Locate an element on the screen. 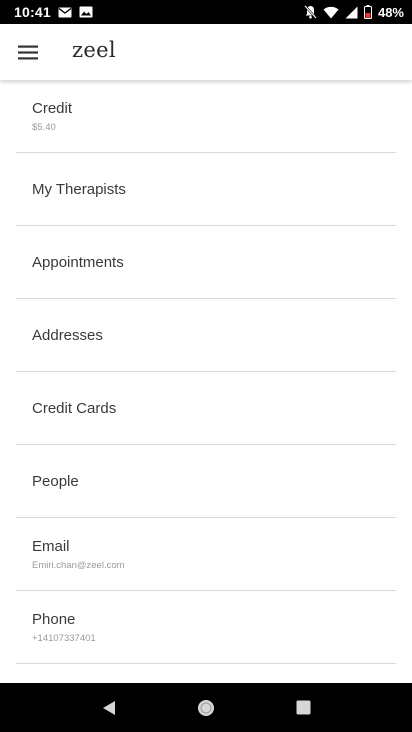 This screenshot has width=412, height=732. back-icon is located at coordinates (109, 708).